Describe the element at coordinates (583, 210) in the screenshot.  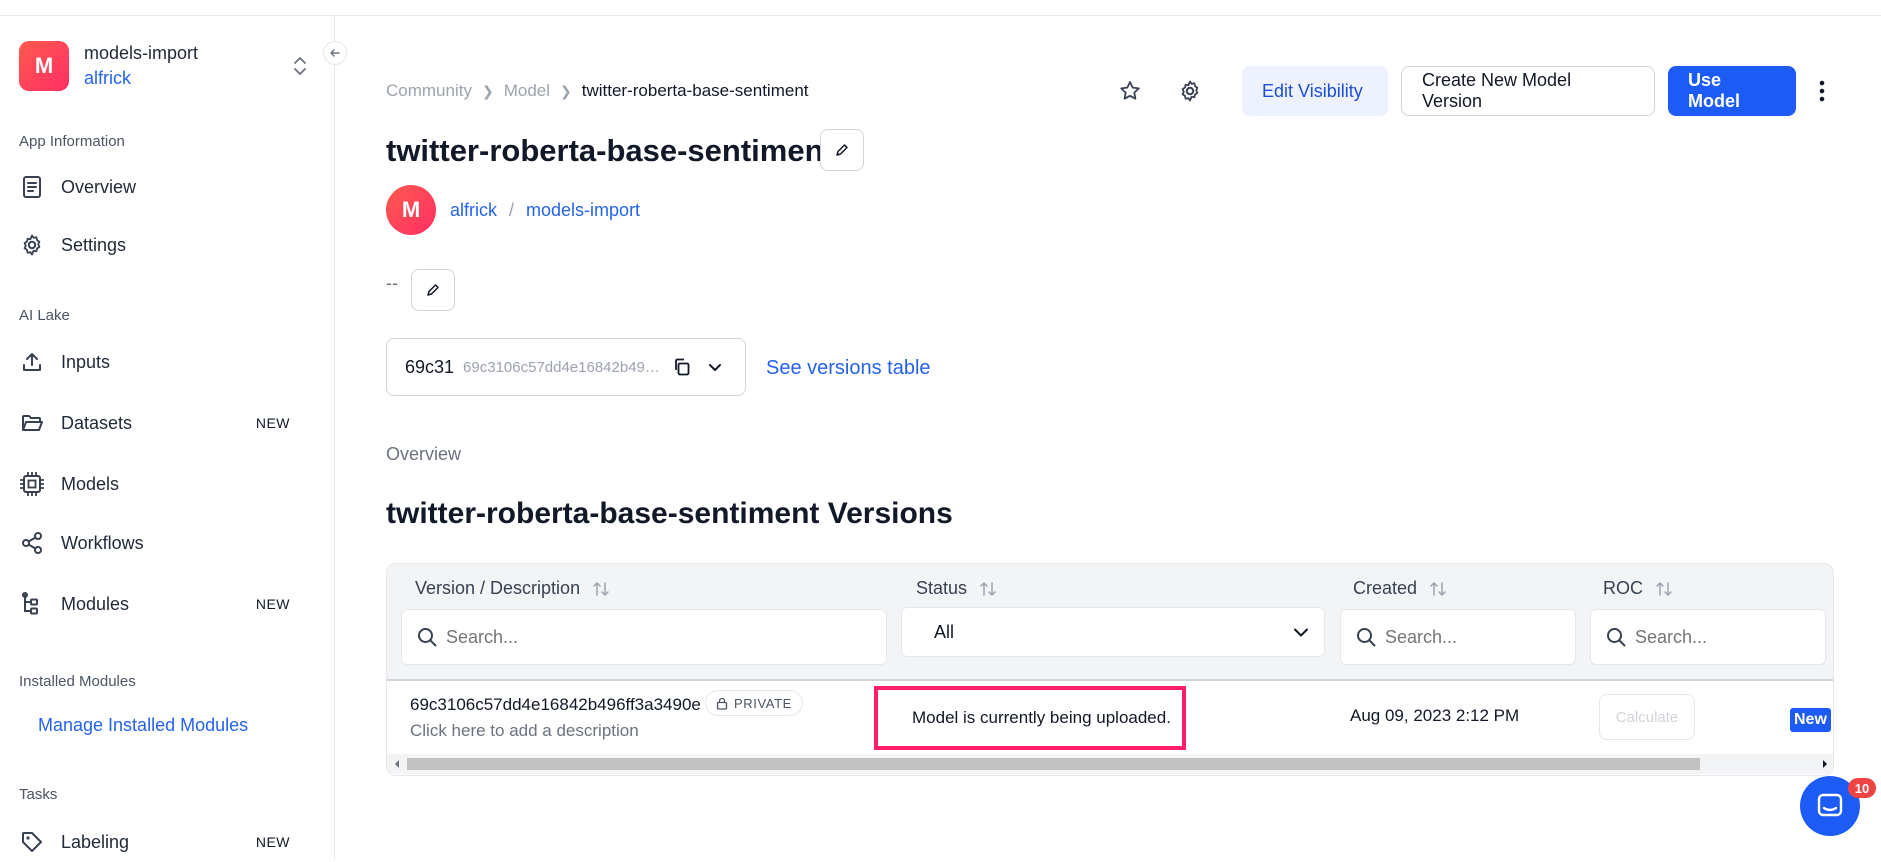
I see `owner-app-link: models-import` at that location.